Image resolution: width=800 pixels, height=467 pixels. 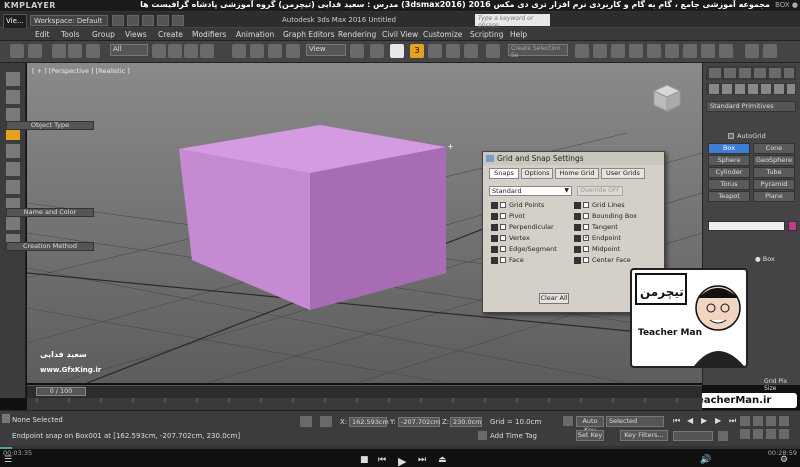 I want to click on menu-tools: Tools, so click(x=70, y=34).